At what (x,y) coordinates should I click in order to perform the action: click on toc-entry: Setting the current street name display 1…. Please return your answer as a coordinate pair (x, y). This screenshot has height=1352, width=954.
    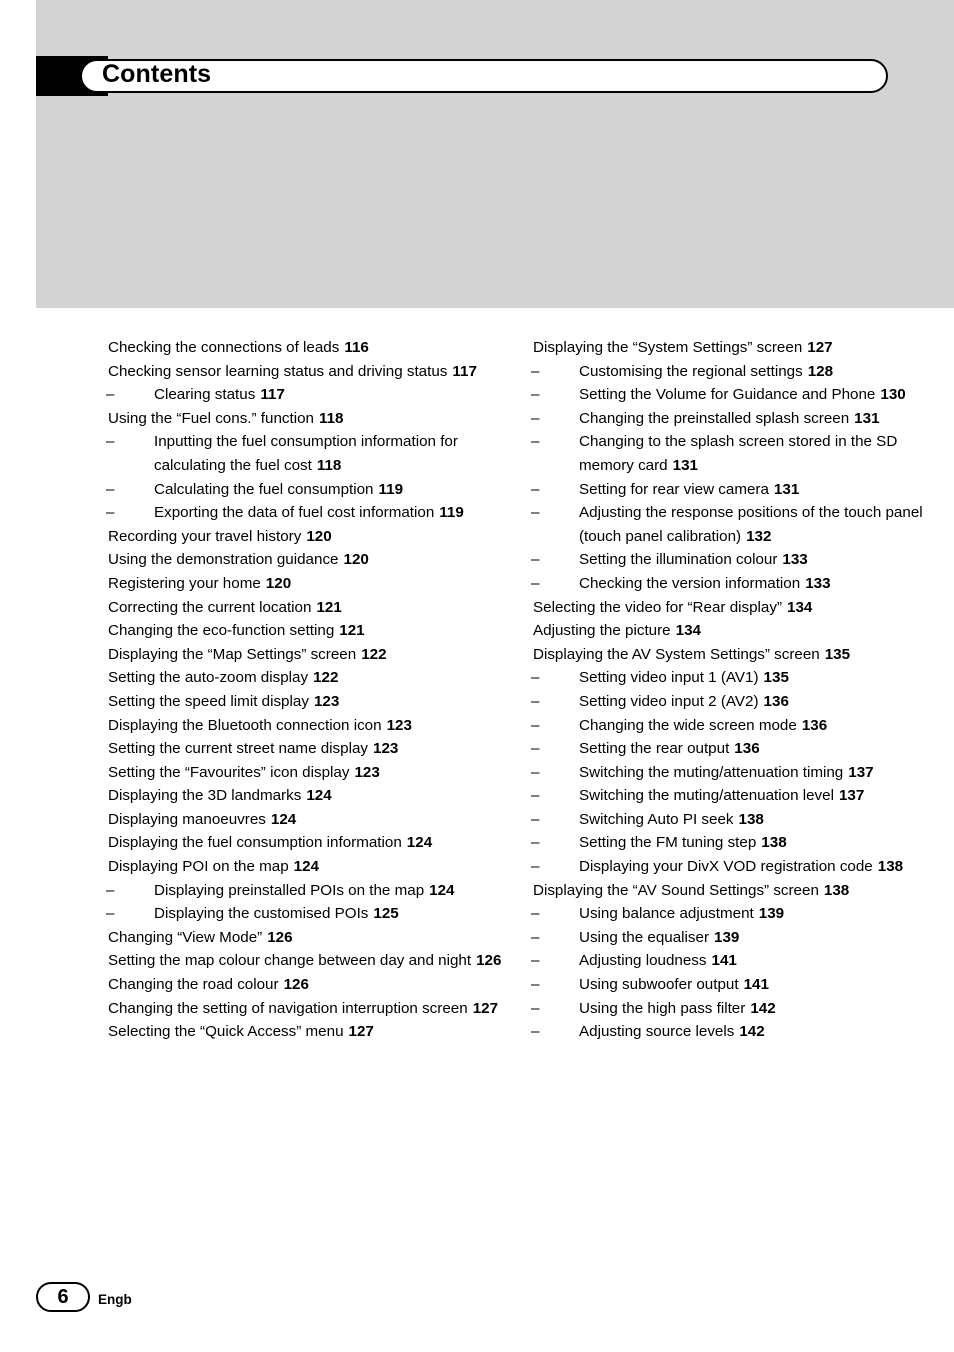
    Looking at the image, I should click on (318, 749).